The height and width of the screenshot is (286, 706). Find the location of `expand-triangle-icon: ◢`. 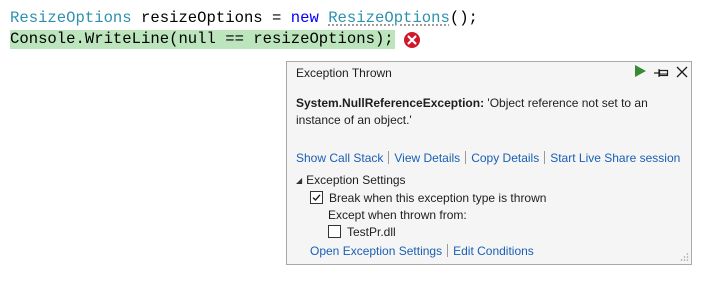

expand-triangle-icon: ◢ is located at coordinates (299, 180).